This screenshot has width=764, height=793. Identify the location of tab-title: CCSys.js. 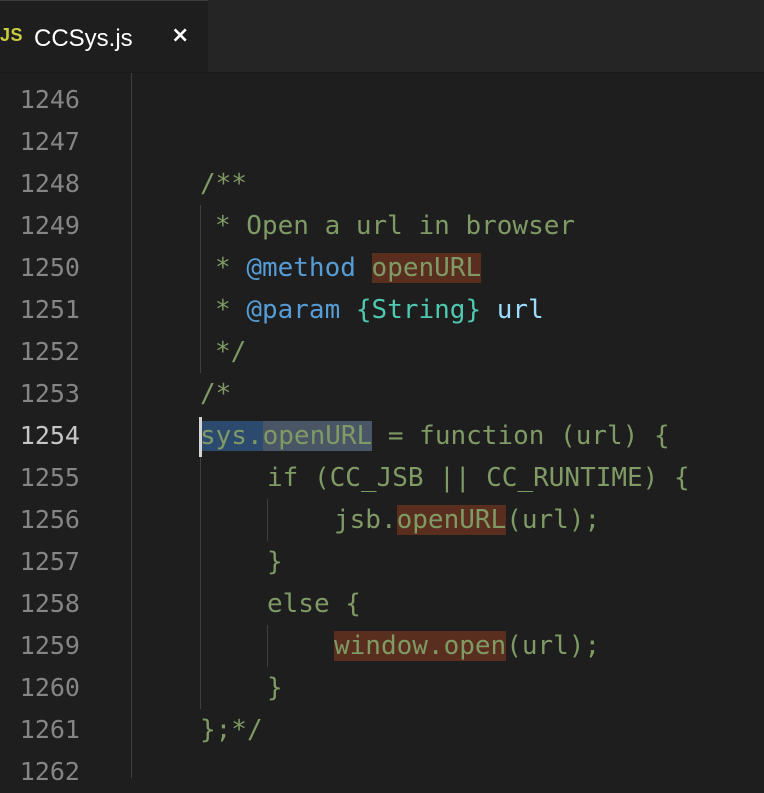
(83, 38).